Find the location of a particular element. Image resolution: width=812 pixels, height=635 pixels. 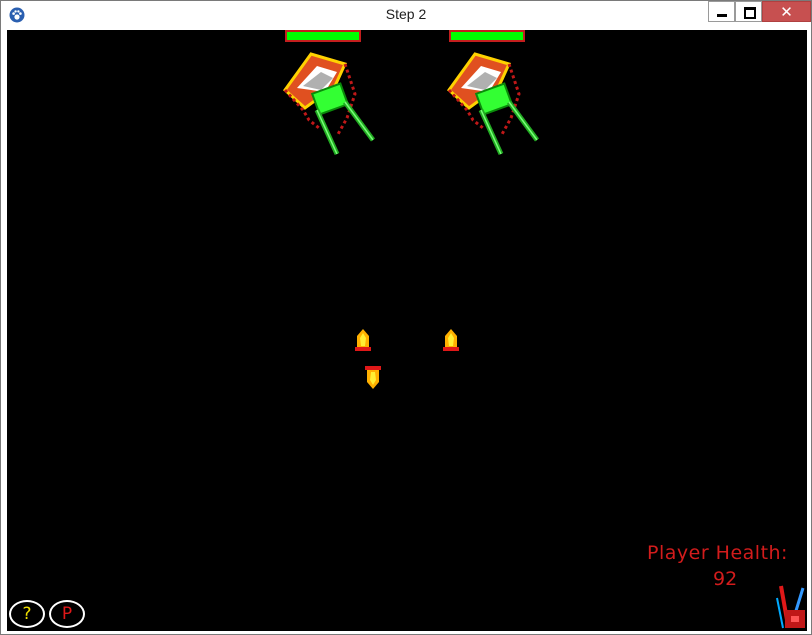

title-bar: Step 2 ✕ is located at coordinates (406, 15).